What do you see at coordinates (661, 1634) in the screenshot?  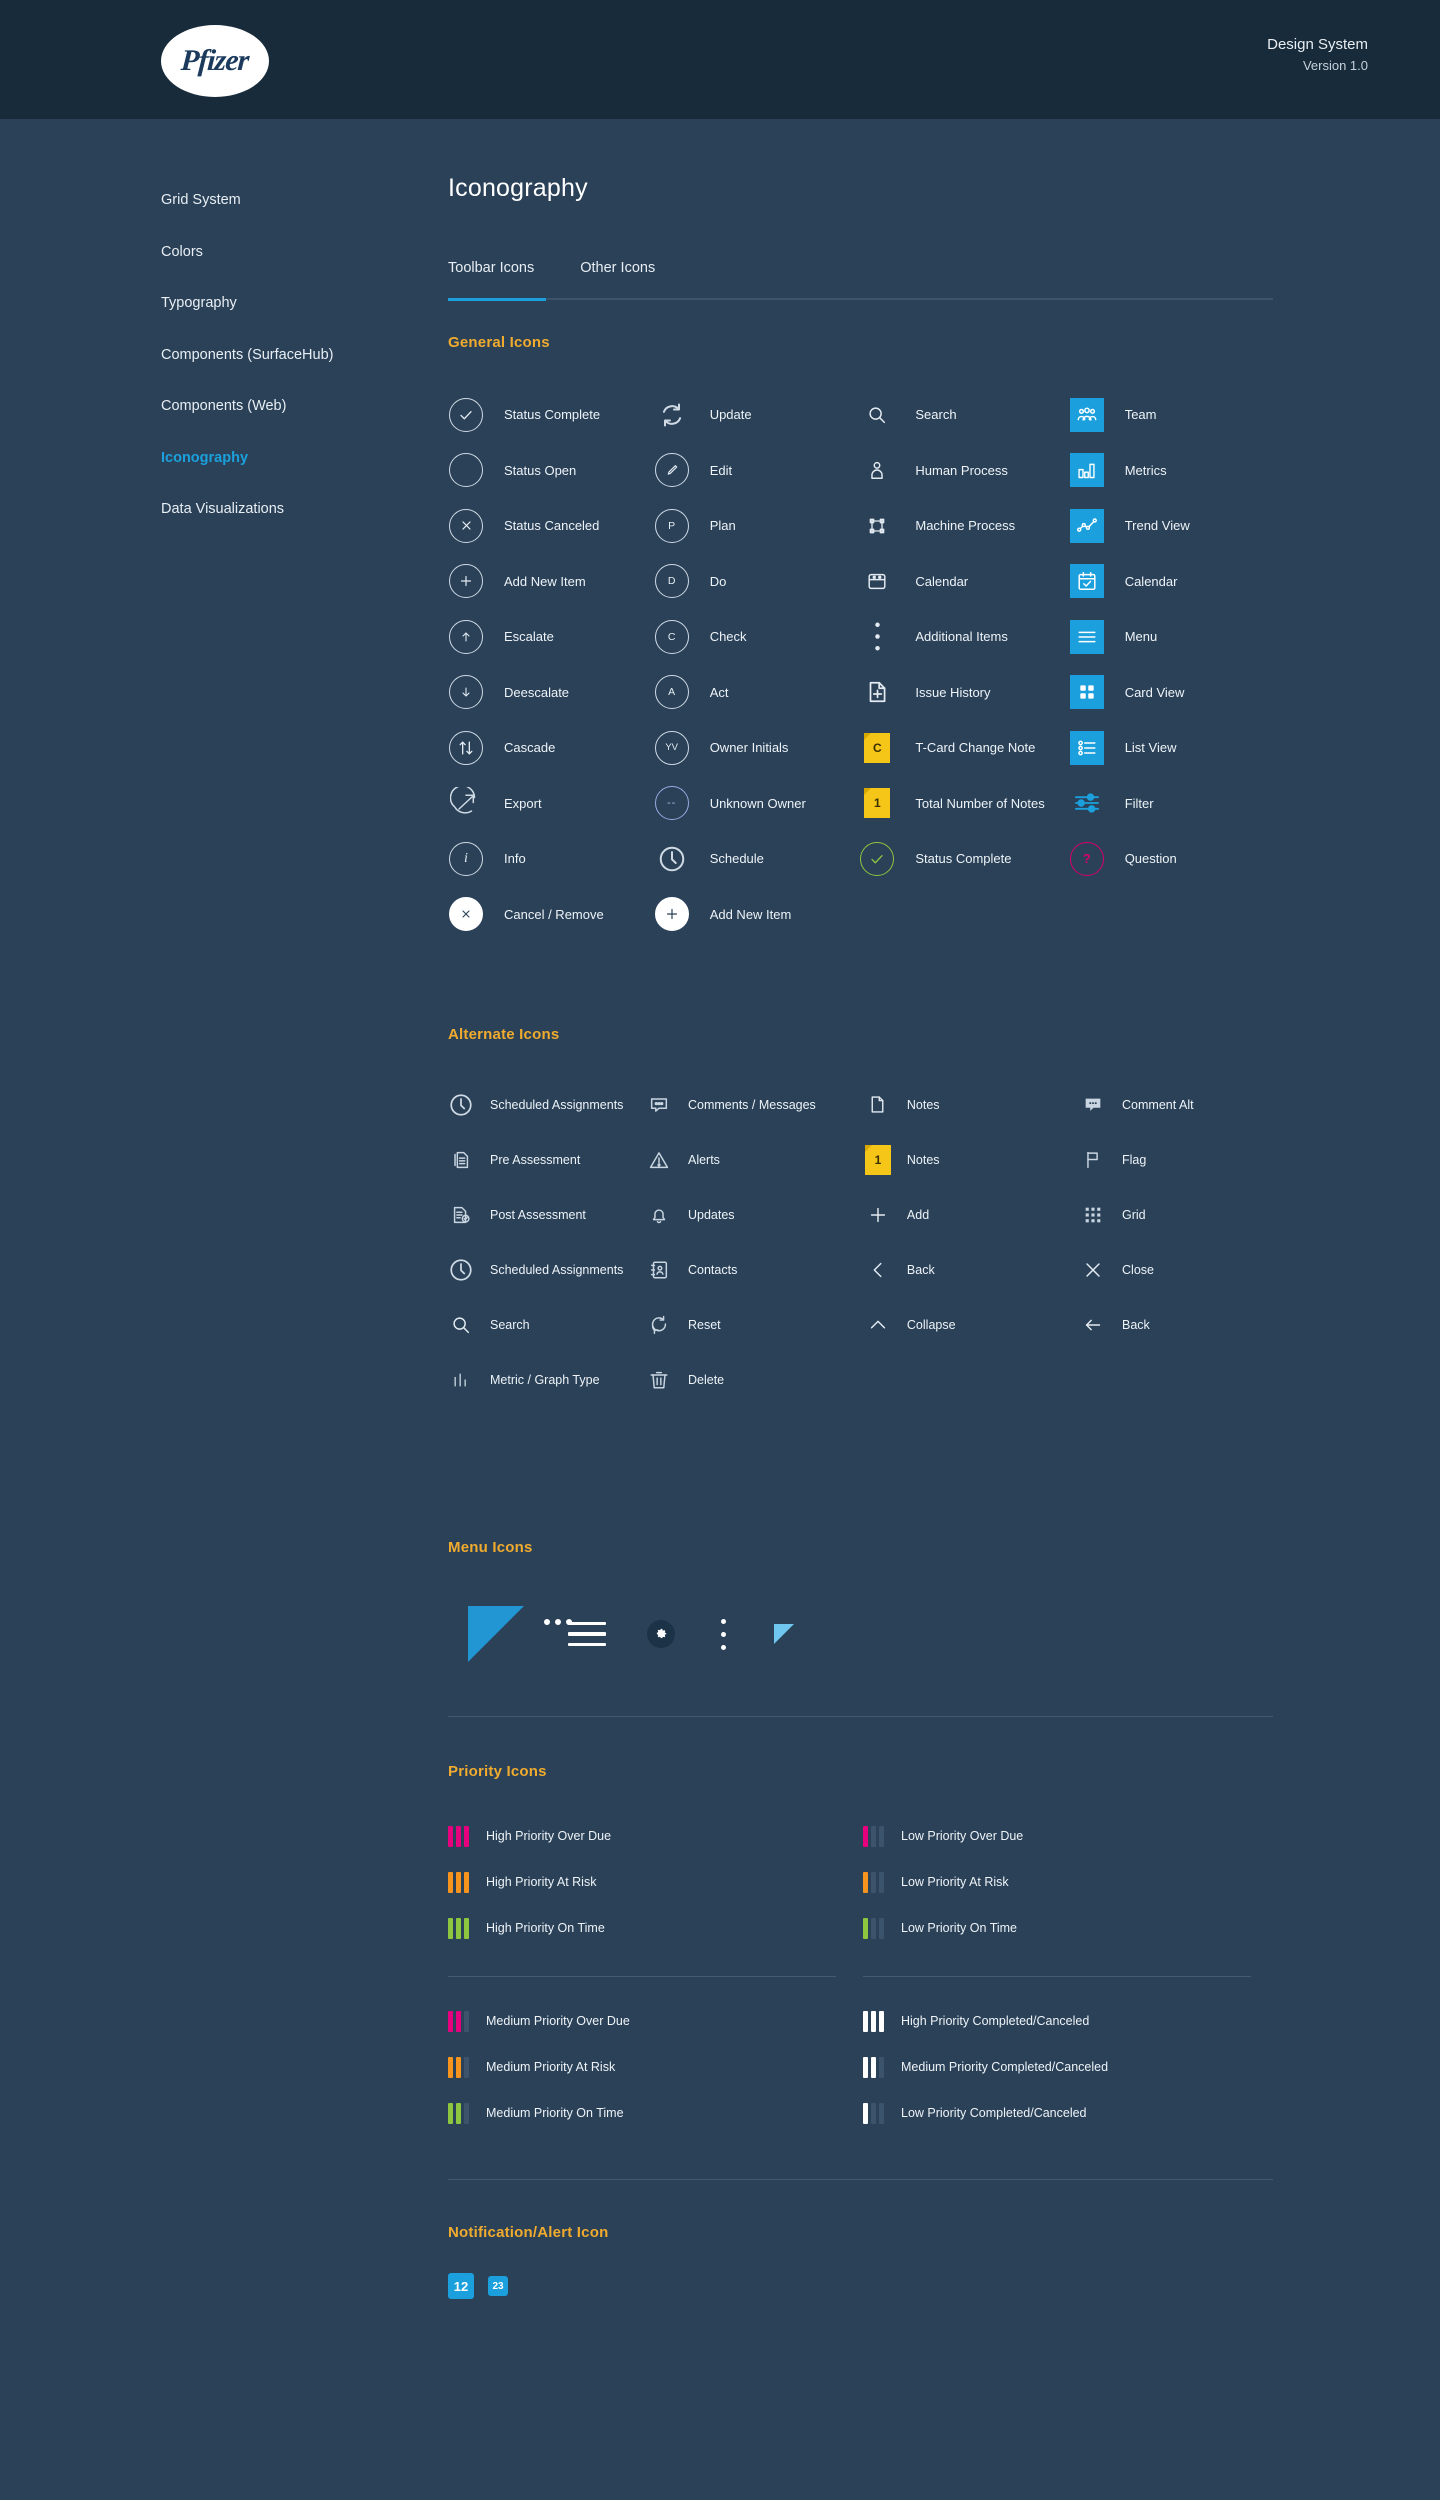 I see `gear-icon` at bounding box center [661, 1634].